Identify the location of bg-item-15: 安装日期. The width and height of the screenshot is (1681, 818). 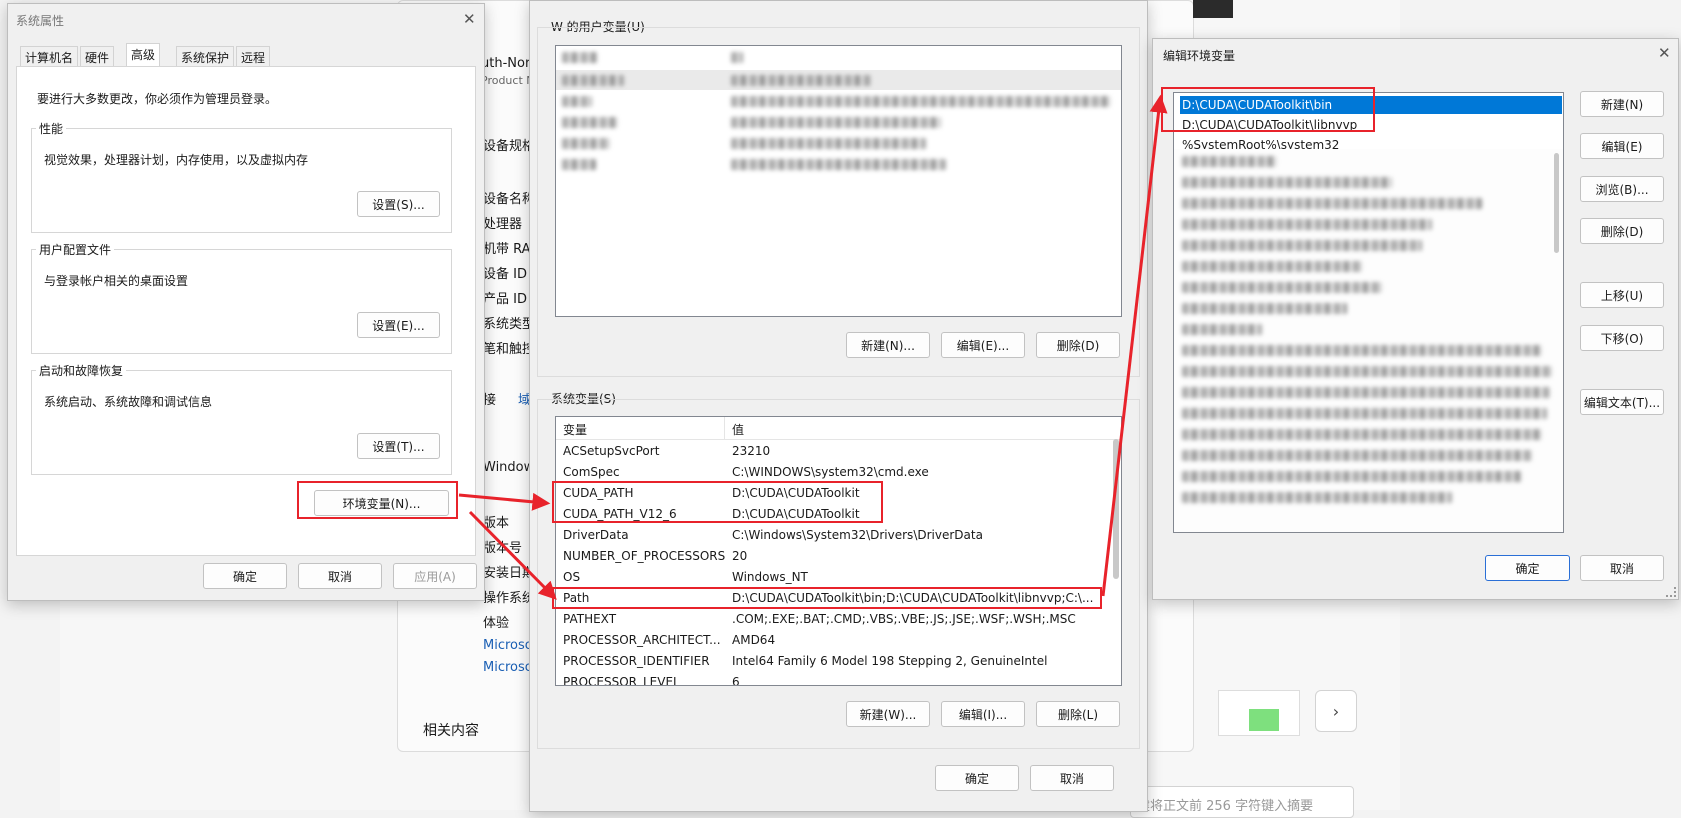
(509, 573).